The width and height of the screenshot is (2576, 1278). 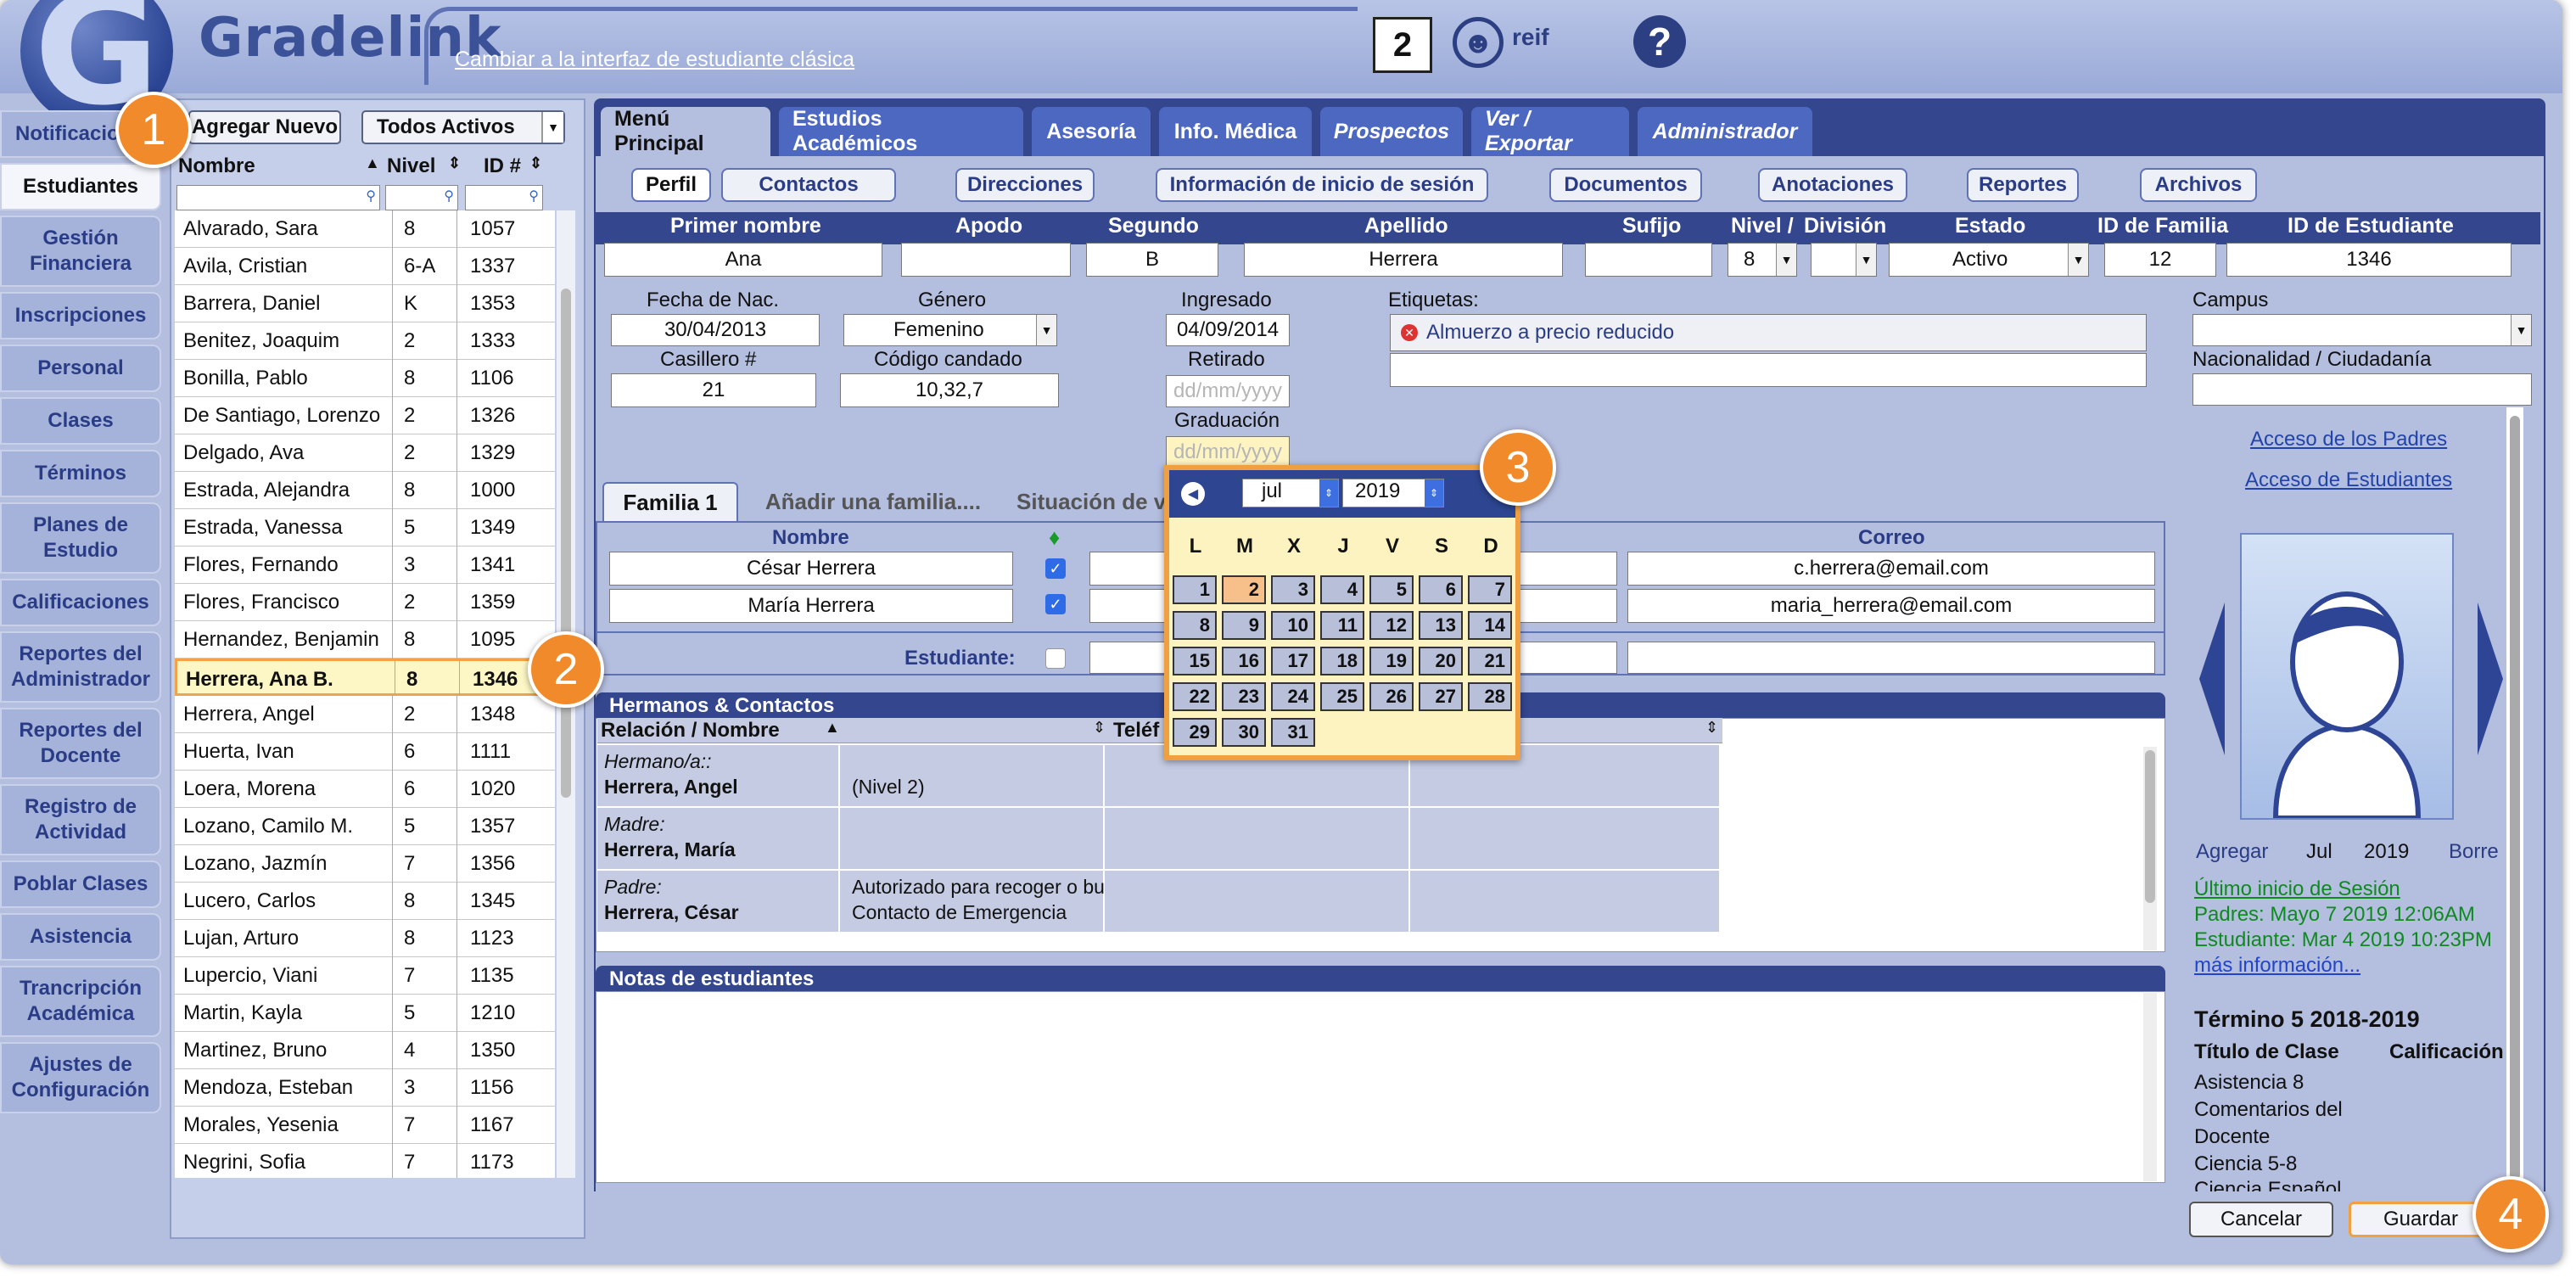 I want to click on calendar-day: 19, so click(x=1391, y=661).